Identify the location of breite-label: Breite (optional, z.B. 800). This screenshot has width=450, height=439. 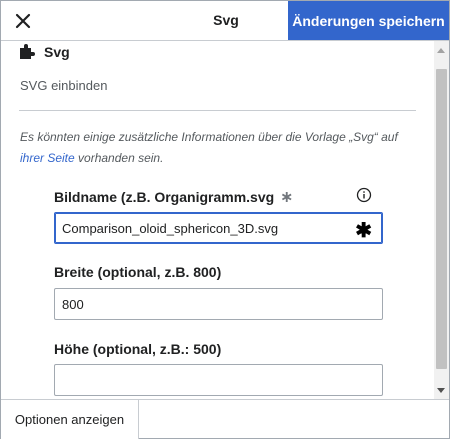
(137, 272).